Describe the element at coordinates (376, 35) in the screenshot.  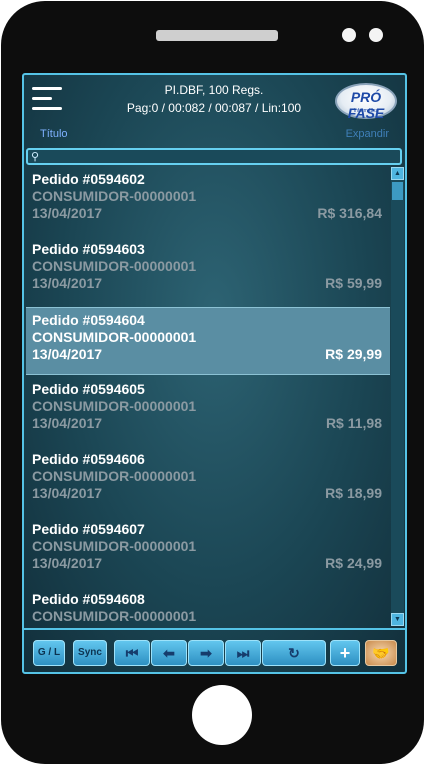
I see `sensor-dot` at that location.